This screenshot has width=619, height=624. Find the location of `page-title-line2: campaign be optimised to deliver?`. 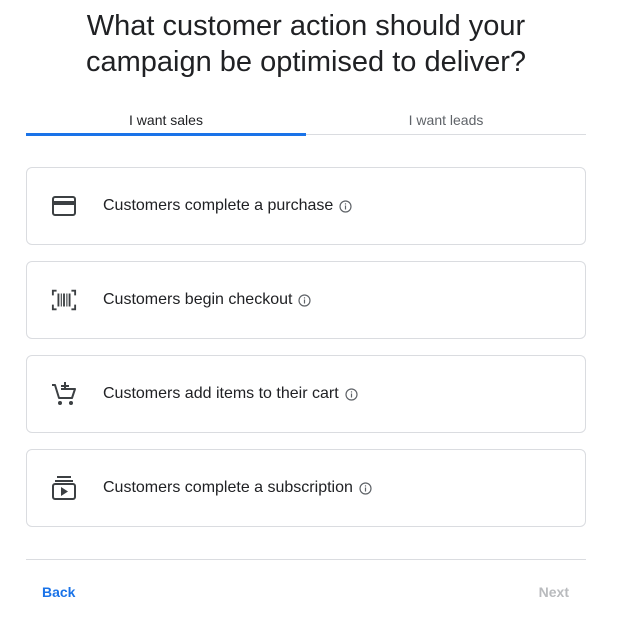

page-title-line2: campaign be optimised to deliver? is located at coordinates (306, 62).